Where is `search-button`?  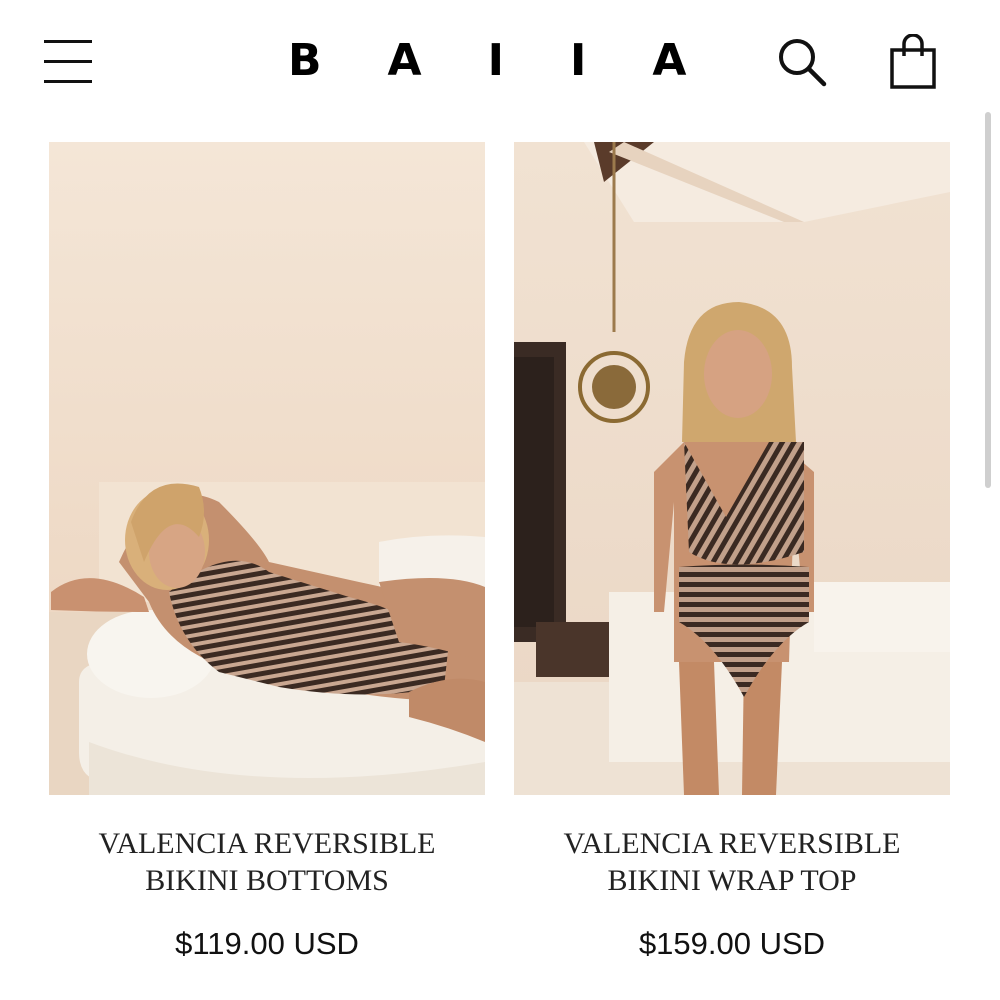
search-button is located at coordinates (802, 62).